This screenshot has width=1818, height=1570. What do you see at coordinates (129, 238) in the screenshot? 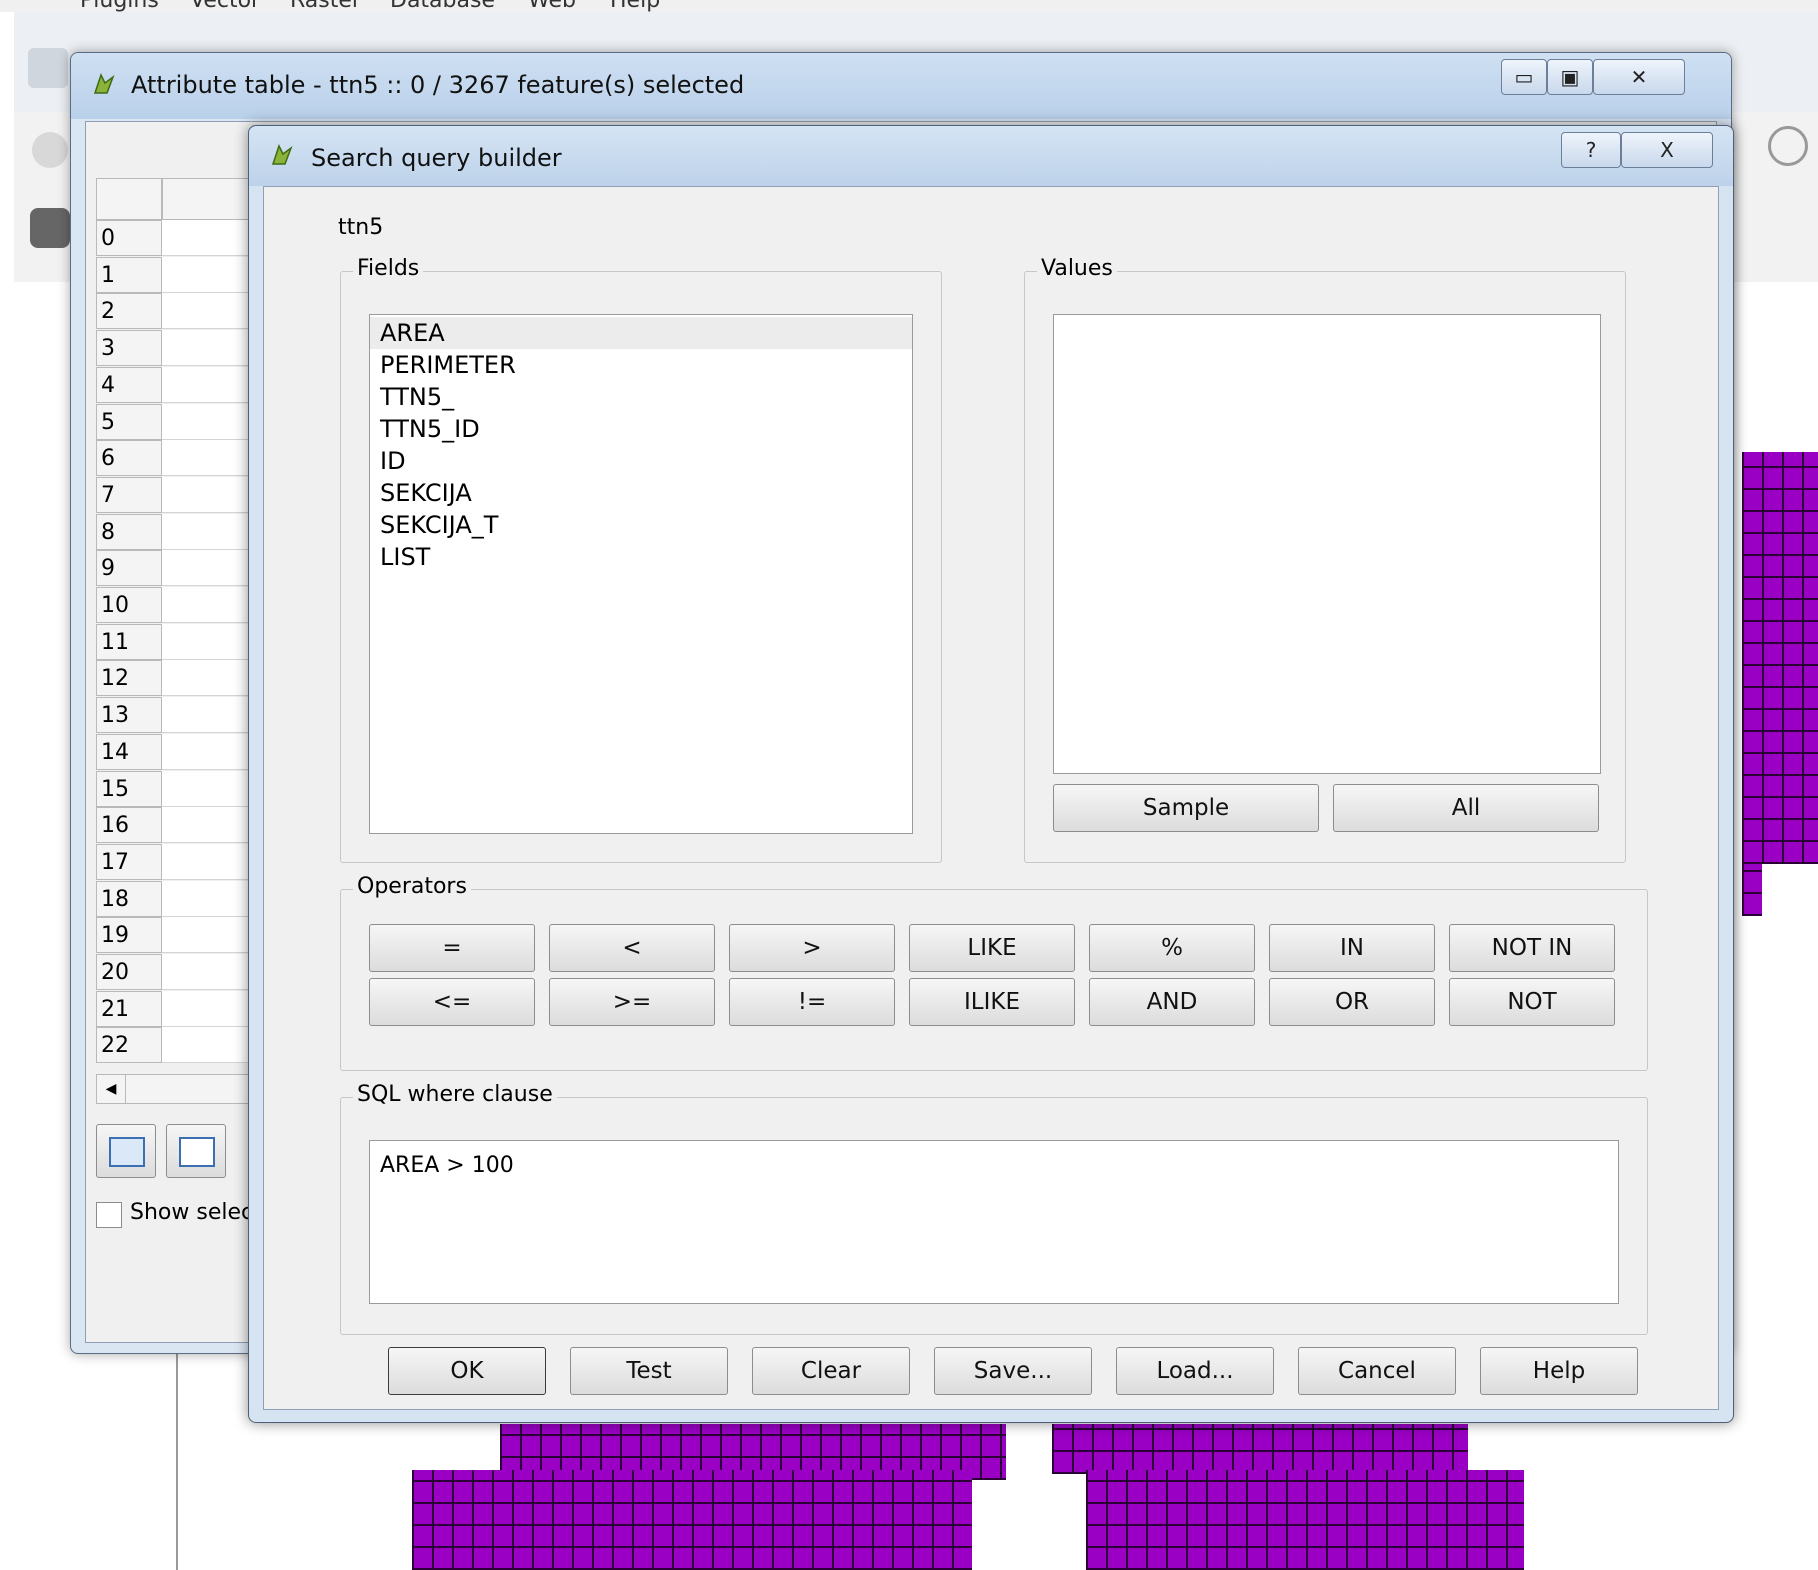
I see `row-header: 0` at bounding box center [129, 238].